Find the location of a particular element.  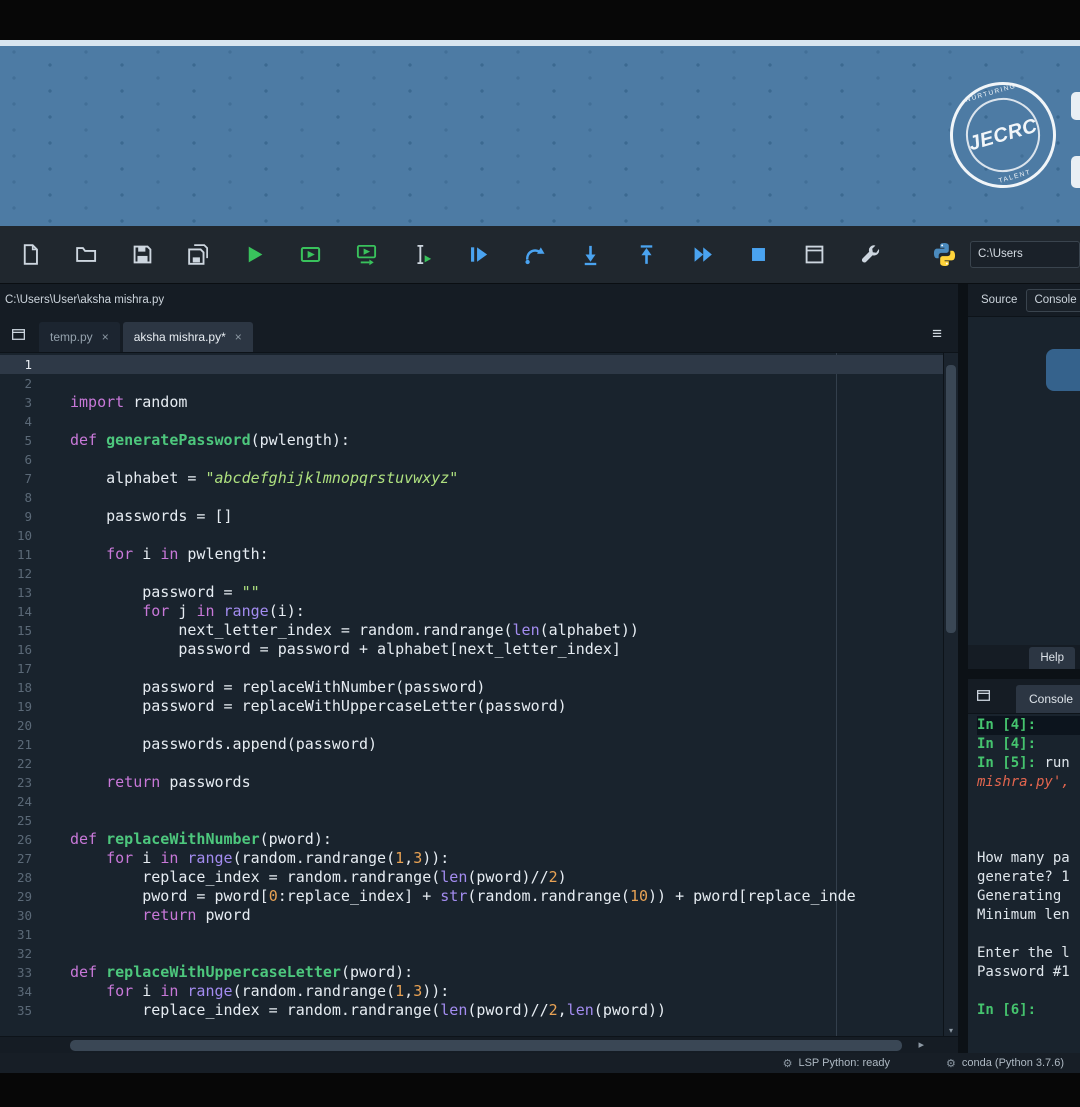

stop-debug-icon is located at coordinates (758, 254).